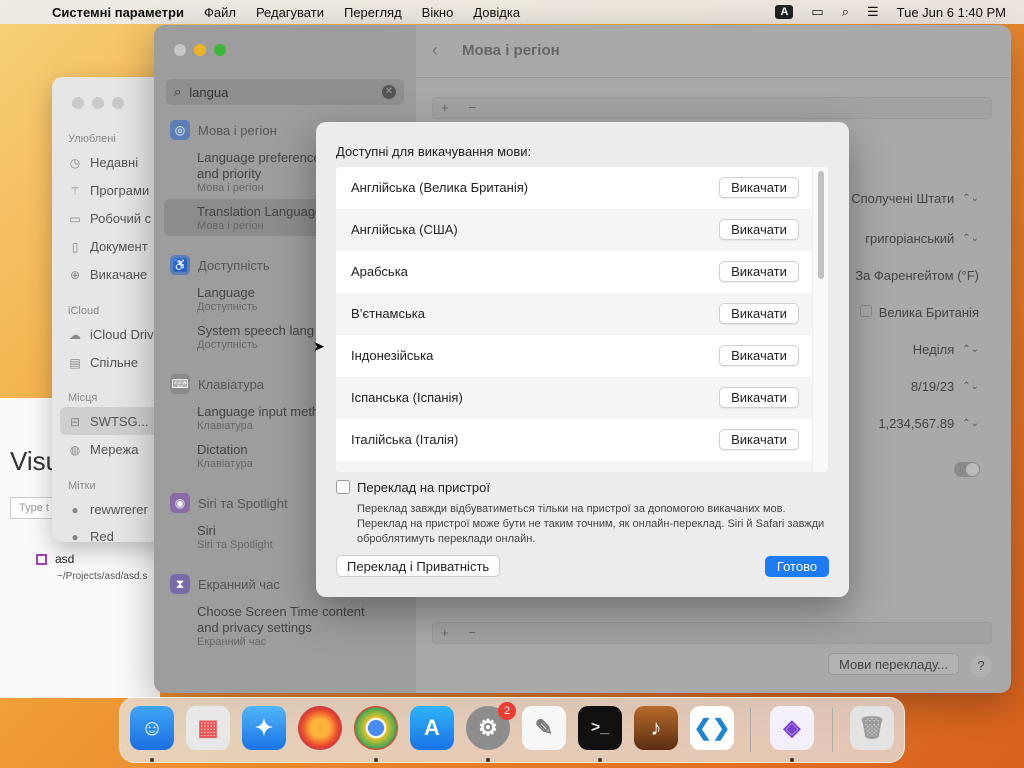 This screenshot has width=1024, height=768. What do you see at coordinates (817, 12) in the screenshot?
I see `screen-mirroring-icon: ▭` at bounding box center [817, 12].